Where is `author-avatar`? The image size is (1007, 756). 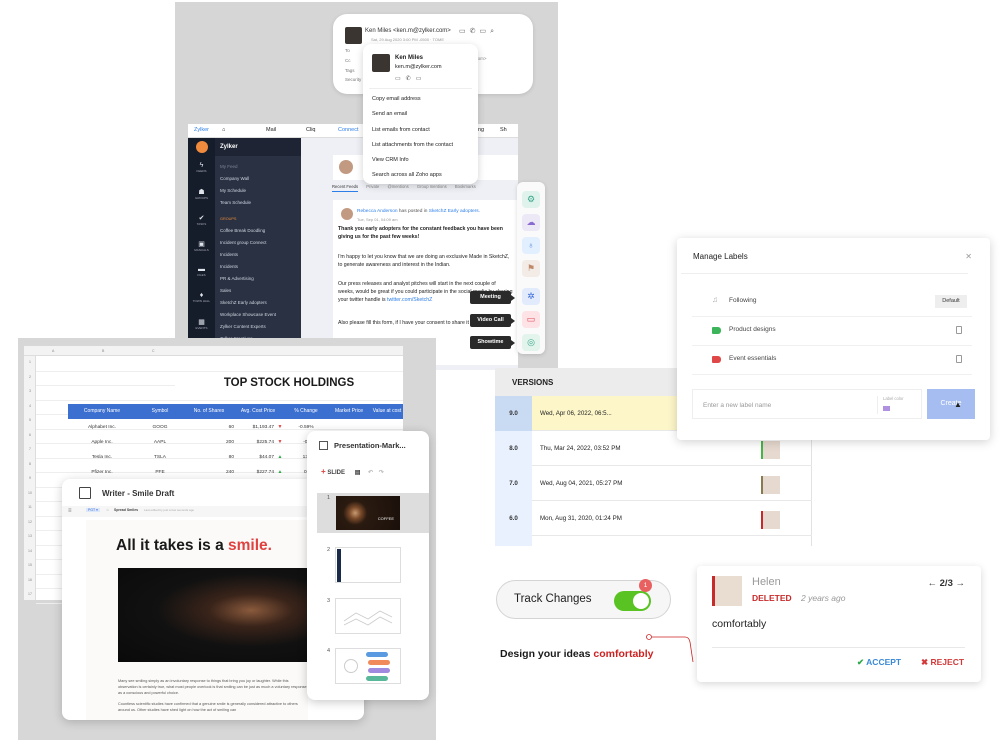
author-avatar is located at coordinates (347, 214).